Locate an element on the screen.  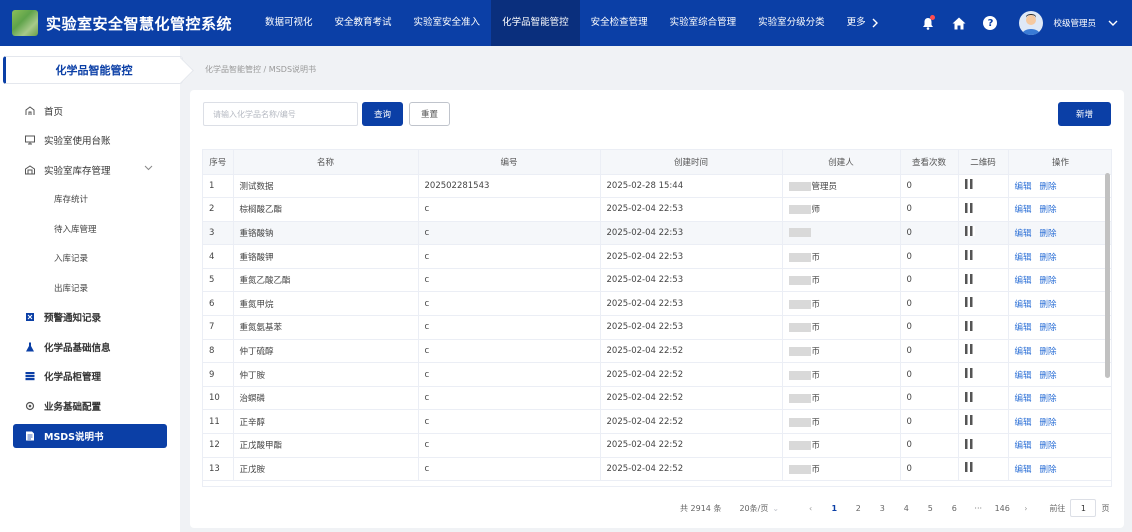
chevron-down-icon is located at coordinates (1113, 23).